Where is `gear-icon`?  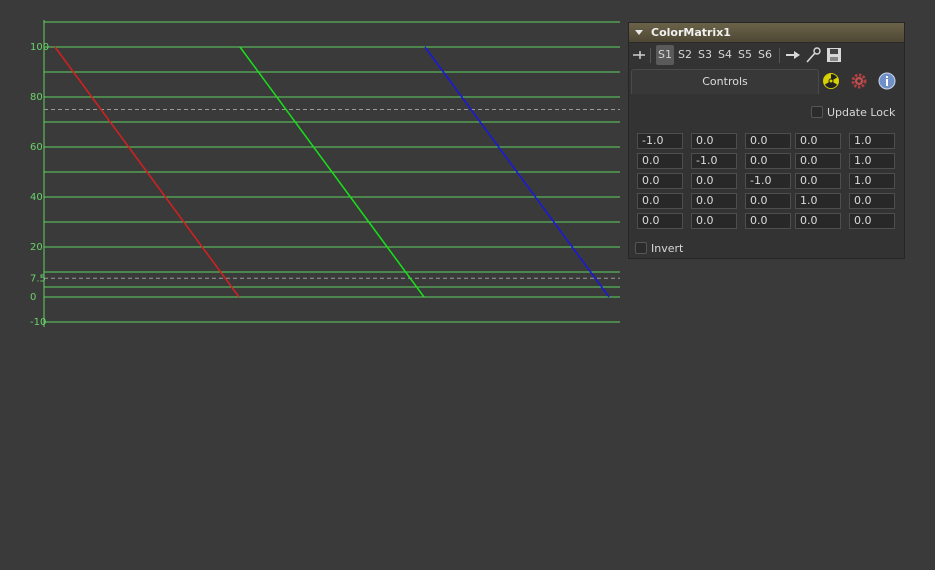 gear-icon is located at coordinates (859, 81).